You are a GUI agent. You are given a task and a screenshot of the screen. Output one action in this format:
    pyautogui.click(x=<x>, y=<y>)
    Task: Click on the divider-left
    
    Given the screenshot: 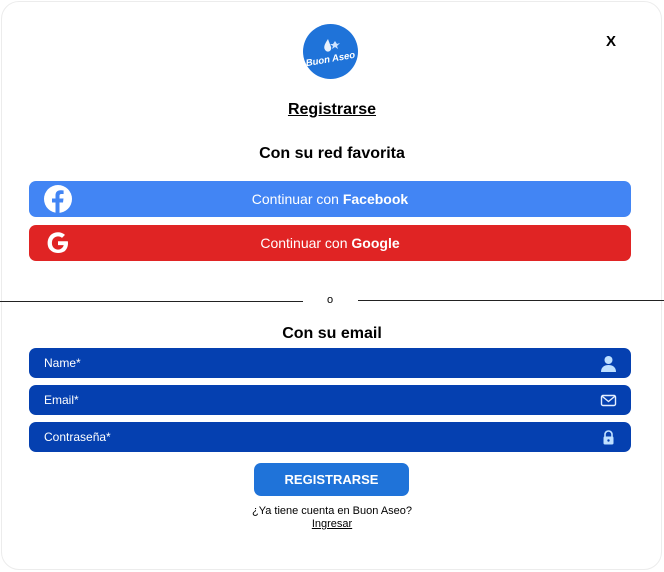 What is the action you would take?
    pyautogui.click(x=151, y=301)
    